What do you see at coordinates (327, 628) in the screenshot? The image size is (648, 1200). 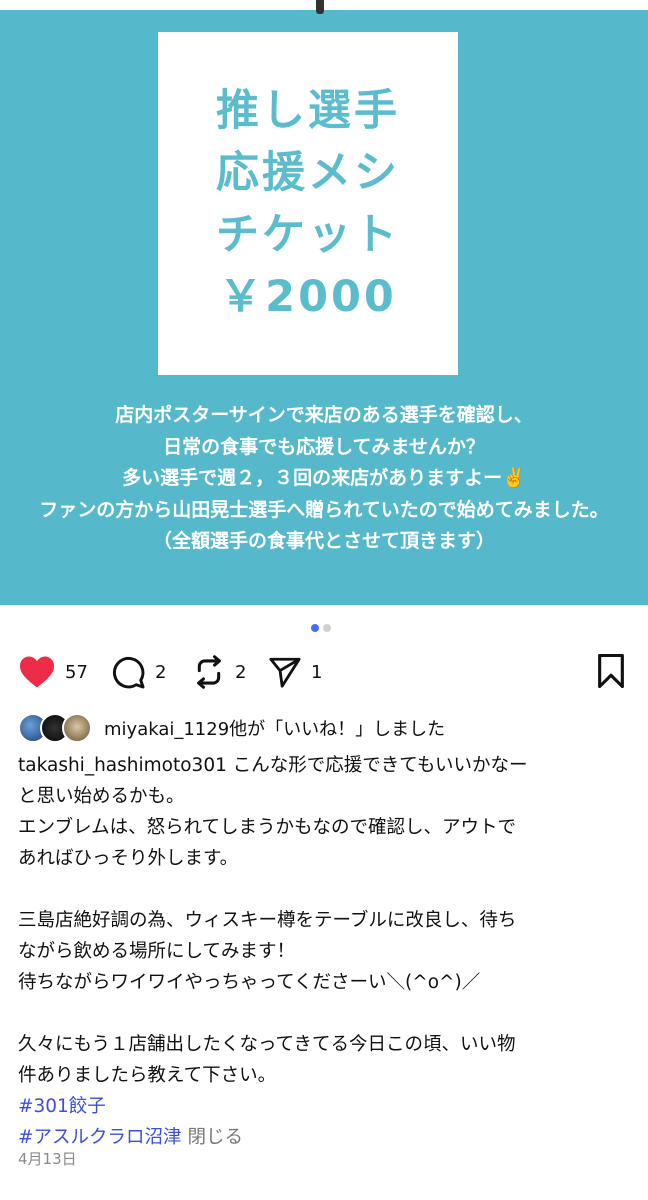 I see `carousel-dot` at bounding box center [327, 628].